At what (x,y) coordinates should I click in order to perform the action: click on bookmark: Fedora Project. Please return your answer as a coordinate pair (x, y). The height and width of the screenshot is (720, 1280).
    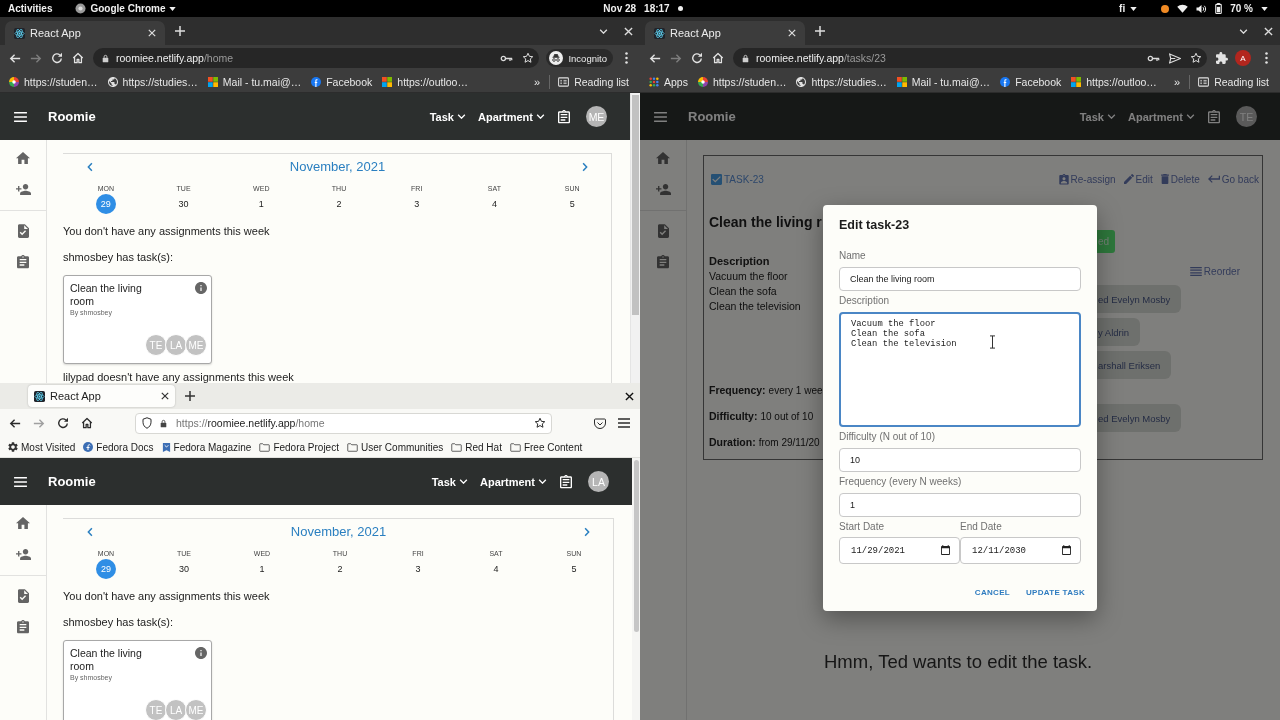
    Looking at the image, I should click on (299, 447).